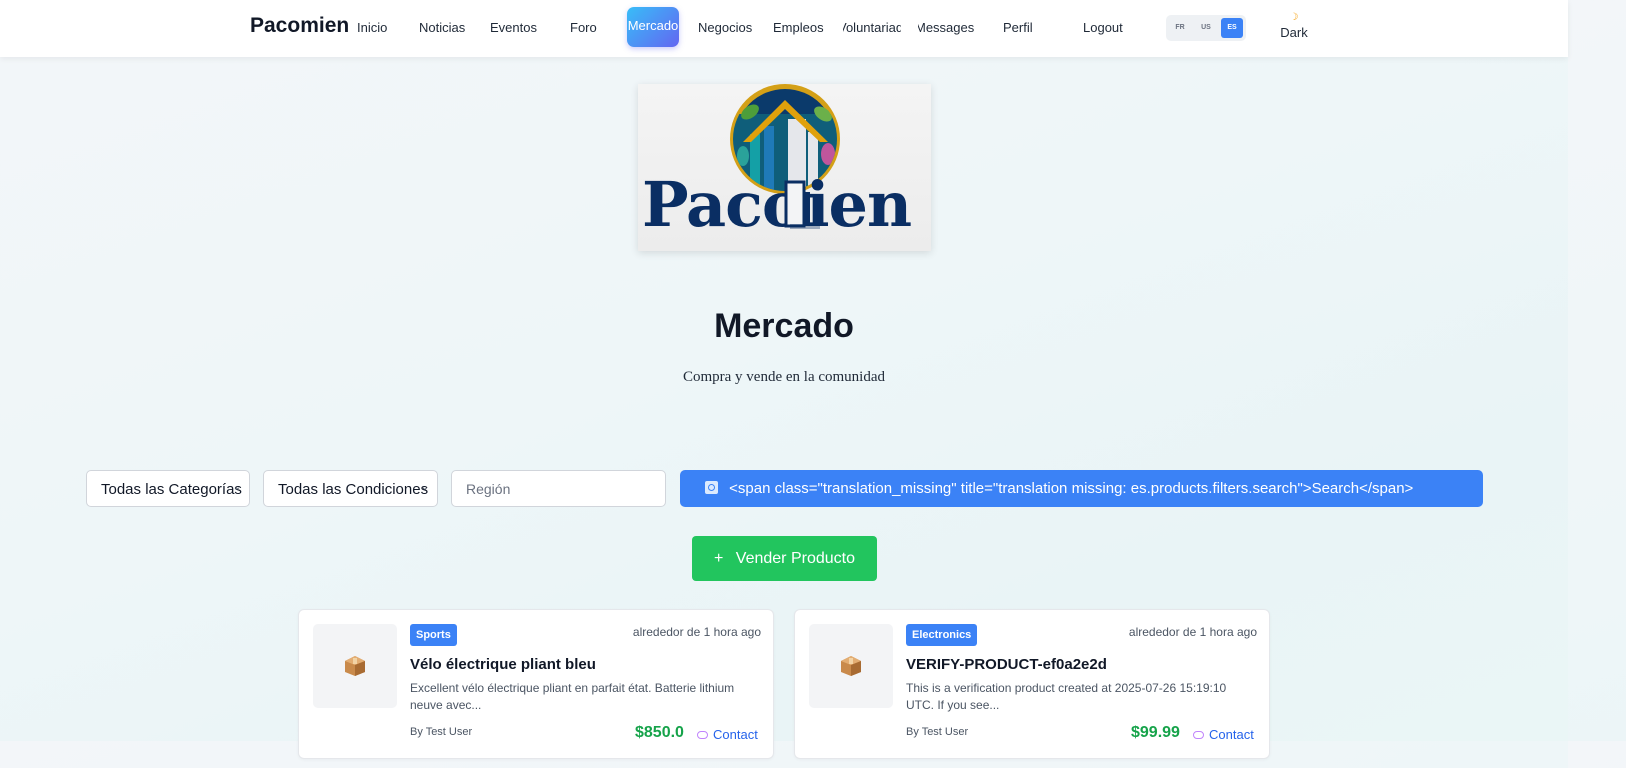 The height and width of the screenshot is (768, 1626). What do you see at coordinates (719, 558) in the screenshot?
I see `plus-icon: +` at bounding box center [719, 558].